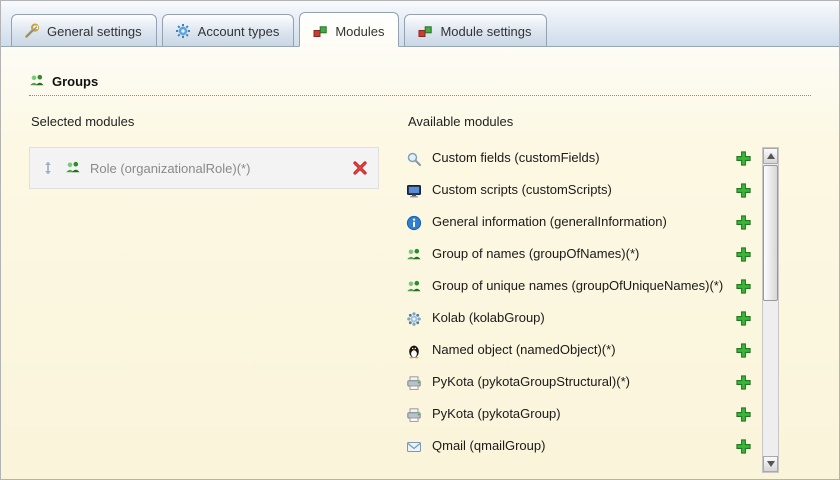 The image size is (840, 480). I want to click on available-module-row: Group of names (groupOfNames)(*), so click(584, 254).